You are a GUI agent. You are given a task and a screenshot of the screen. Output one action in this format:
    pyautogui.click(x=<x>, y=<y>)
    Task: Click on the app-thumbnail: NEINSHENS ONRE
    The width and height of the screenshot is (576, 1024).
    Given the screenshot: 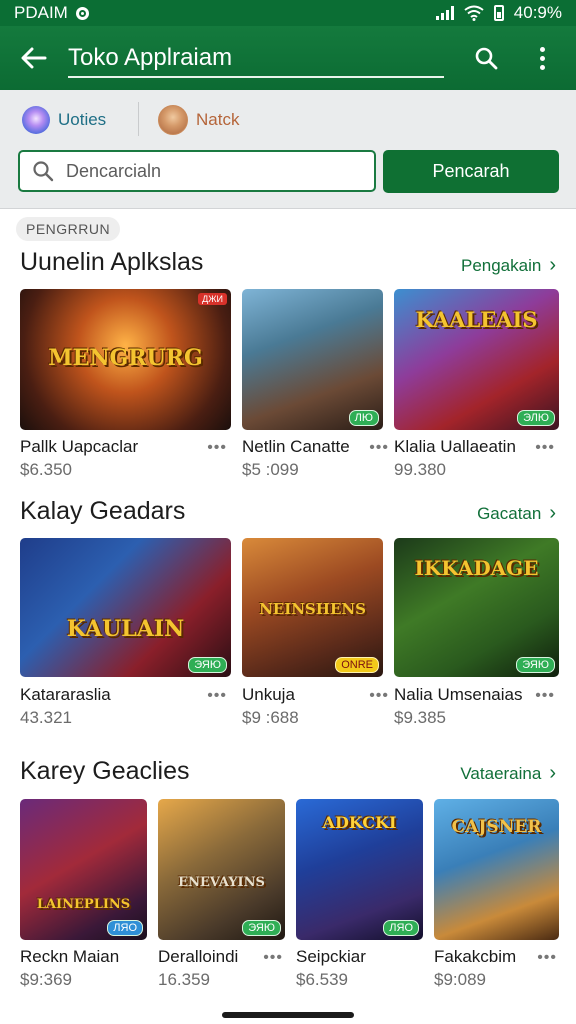 What is the action you would take?
    pyautogui.click(x=312, y=607)
    